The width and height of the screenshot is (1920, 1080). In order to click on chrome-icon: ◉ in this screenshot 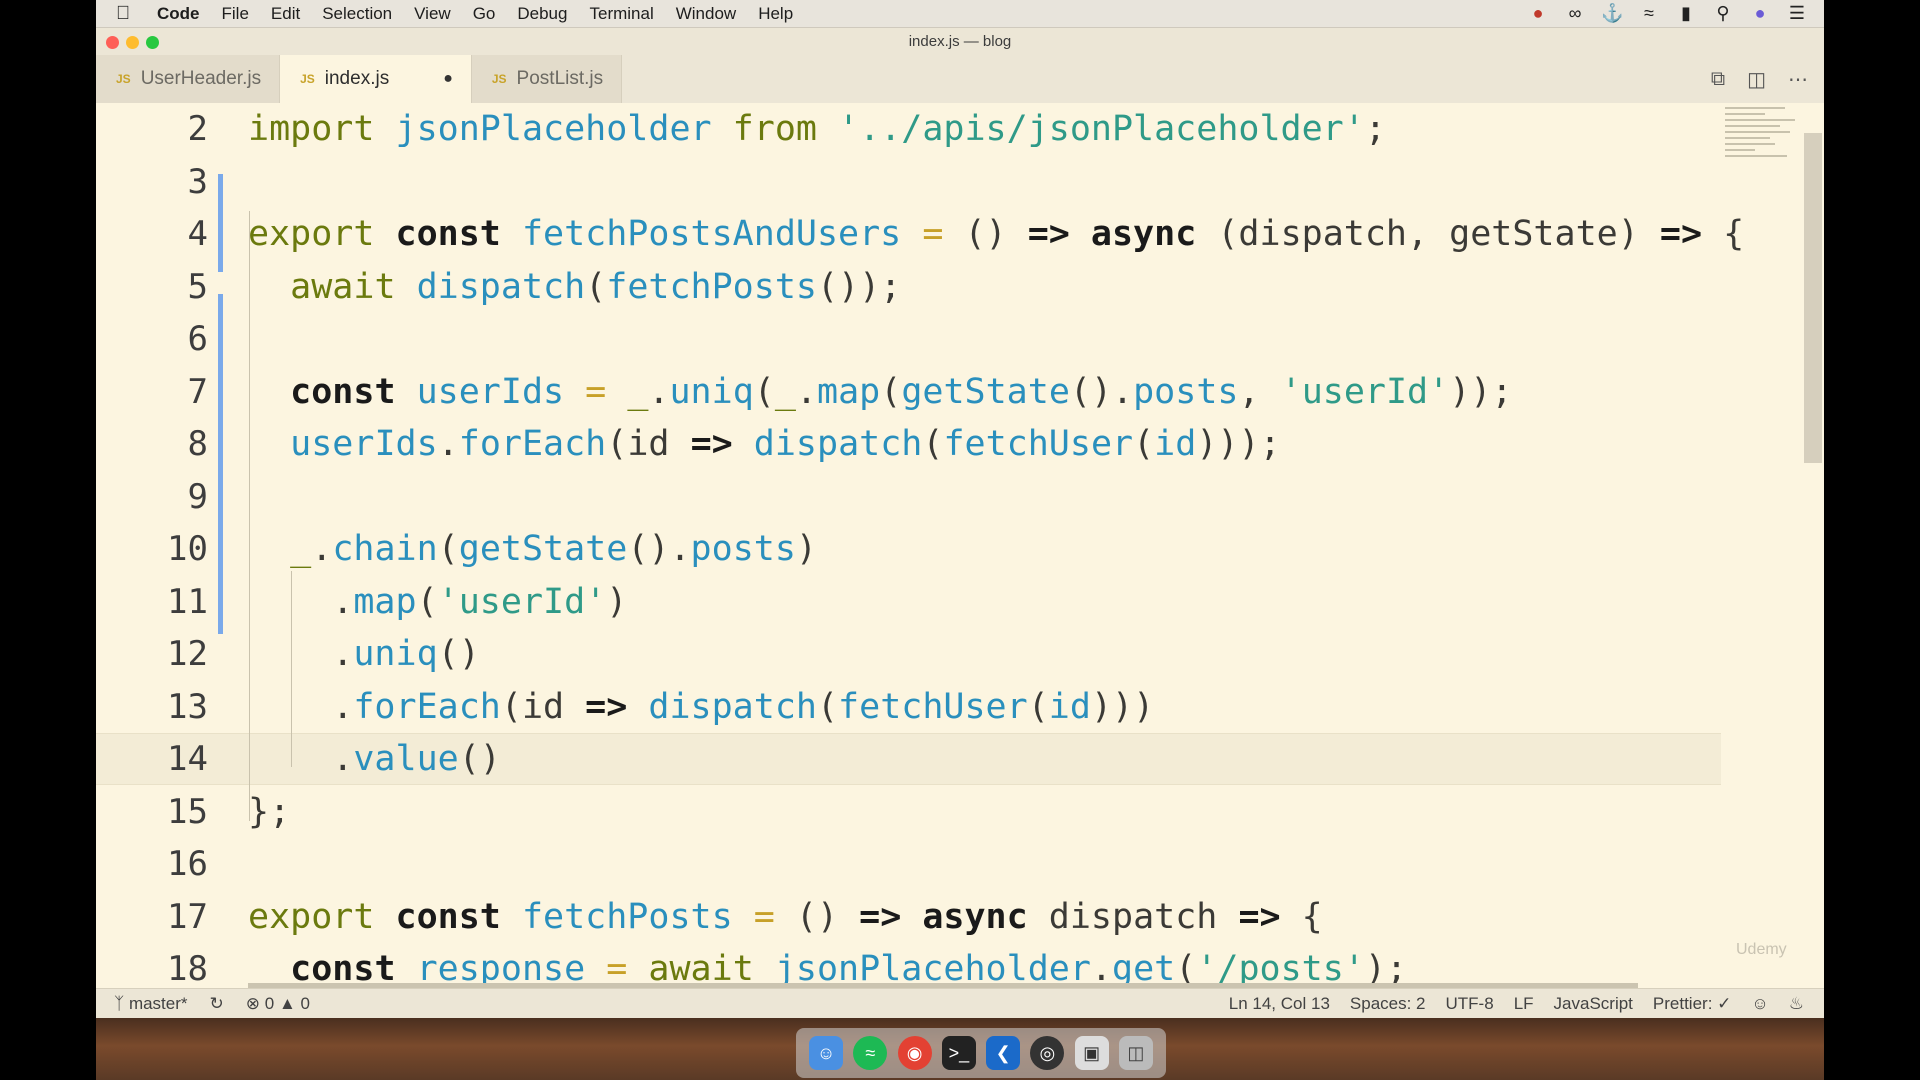, I will do `click(914, 1053)`.